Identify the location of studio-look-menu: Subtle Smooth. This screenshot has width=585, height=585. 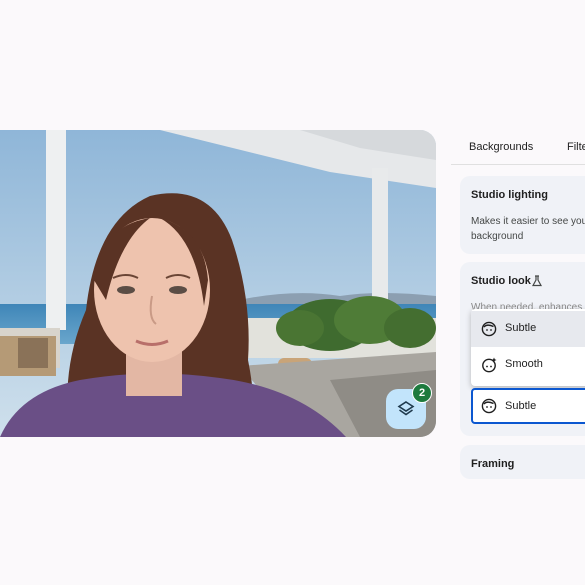
(528, 347).